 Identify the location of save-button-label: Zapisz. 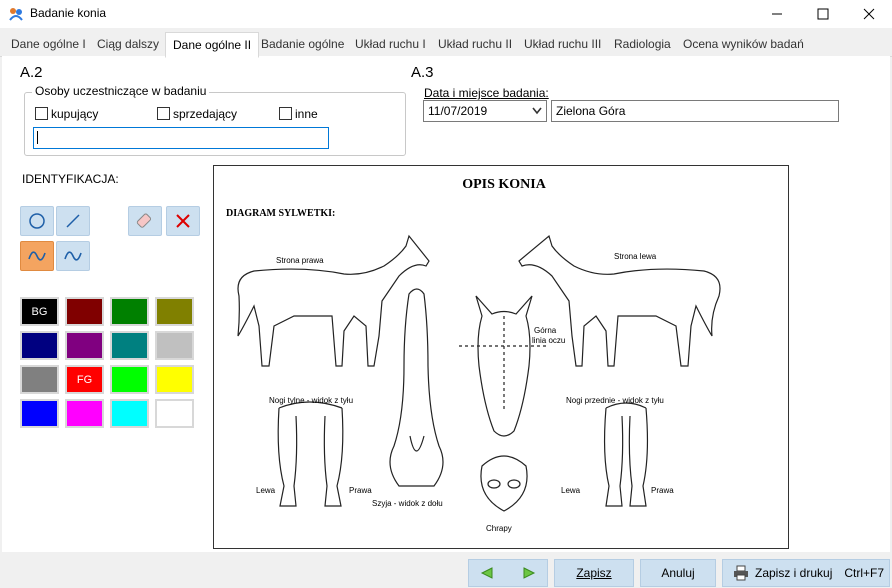
(594, 573).